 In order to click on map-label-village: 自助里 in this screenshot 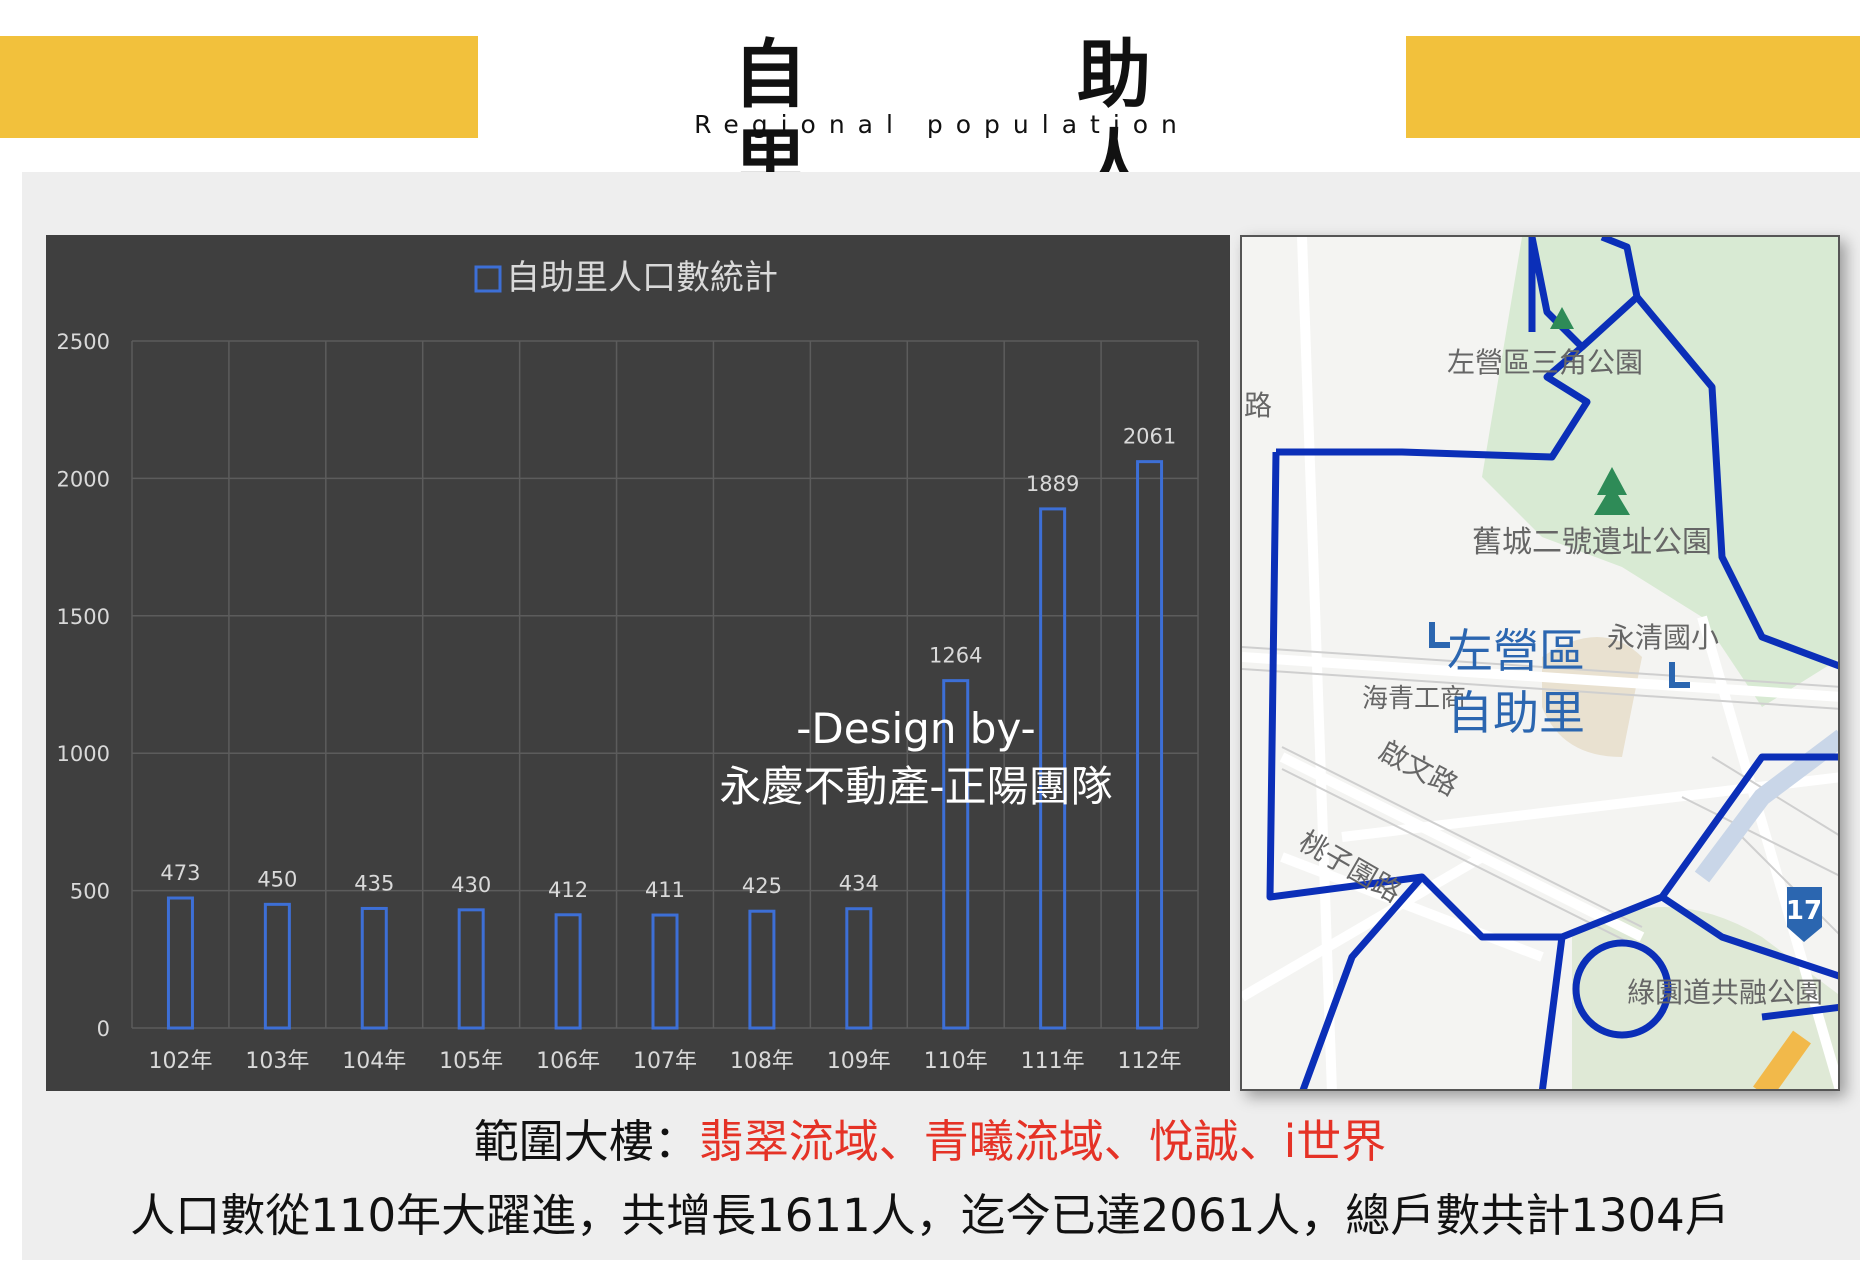, I will do `click(1516, 713)`.